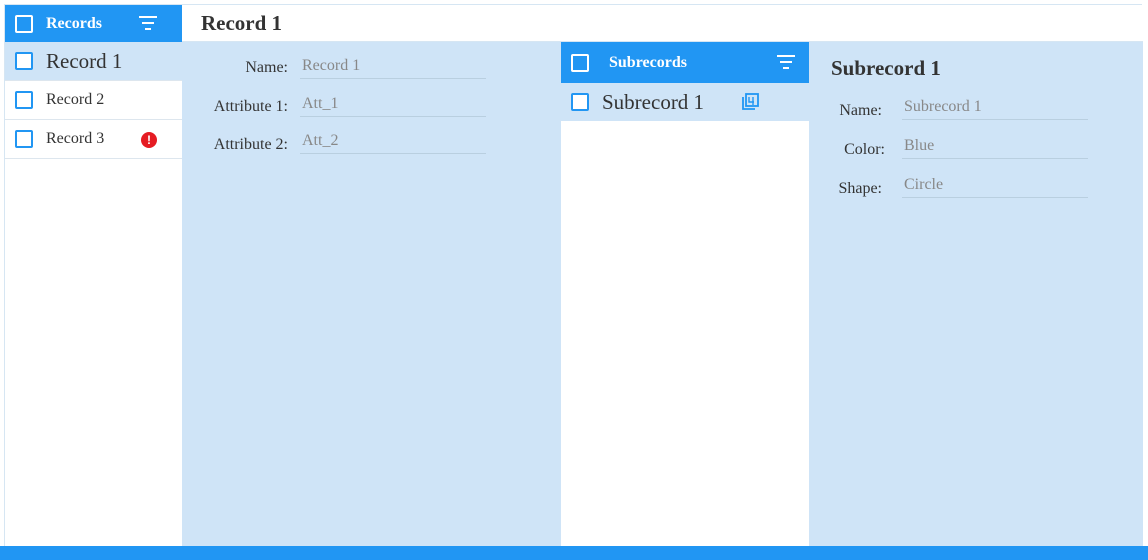 This screenshot has height=560, width=1148. I want to click on select-all-records-checkbox, so click(24, 23).